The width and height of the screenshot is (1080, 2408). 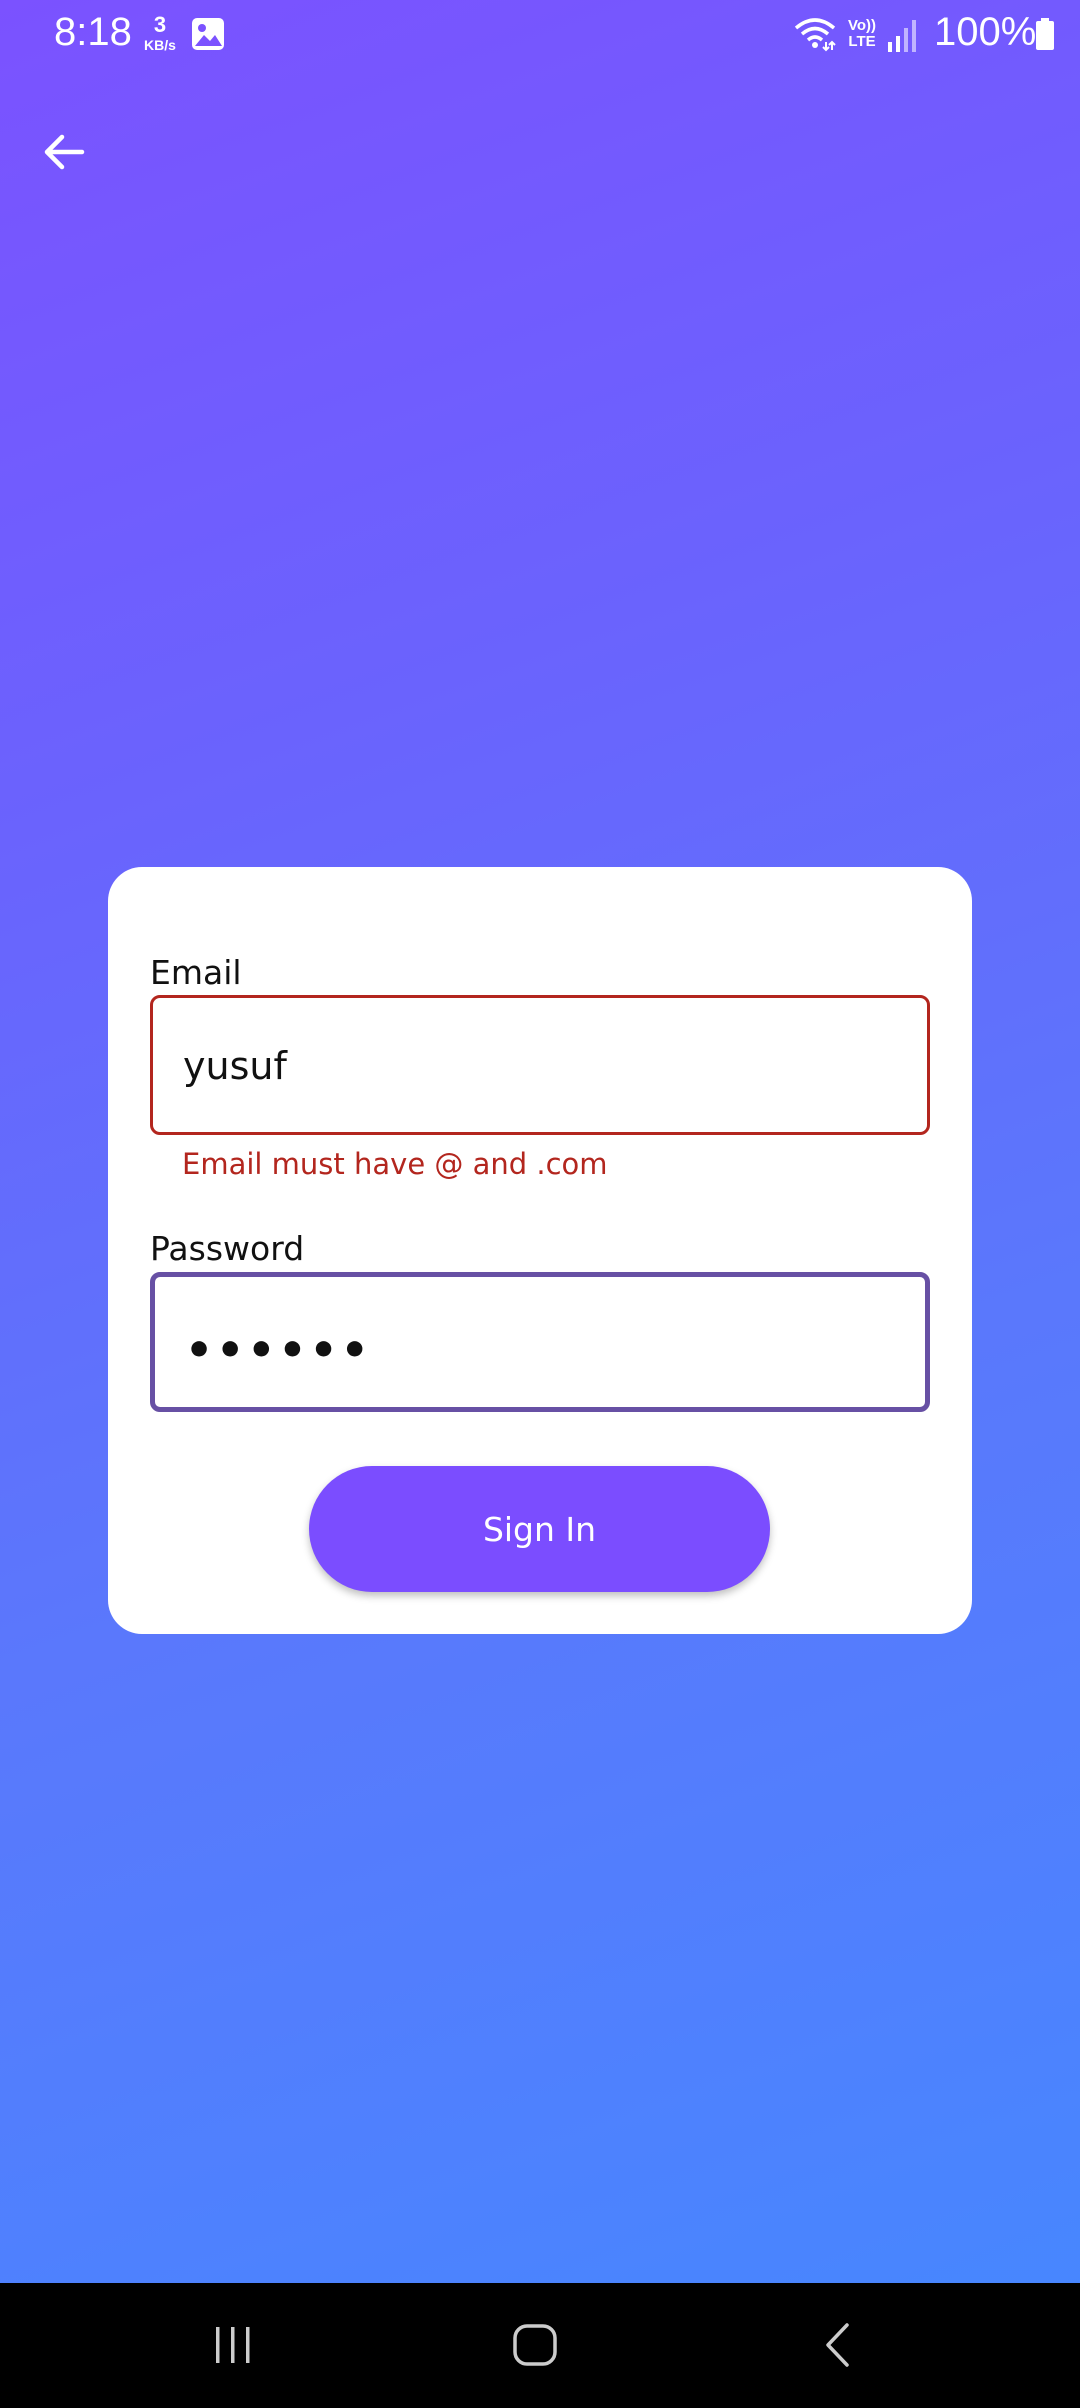 What do you see at coordinates (862, 25) in the screenshot?
I see `volte-top-label: Vo))` at bounding box center [862, 25].